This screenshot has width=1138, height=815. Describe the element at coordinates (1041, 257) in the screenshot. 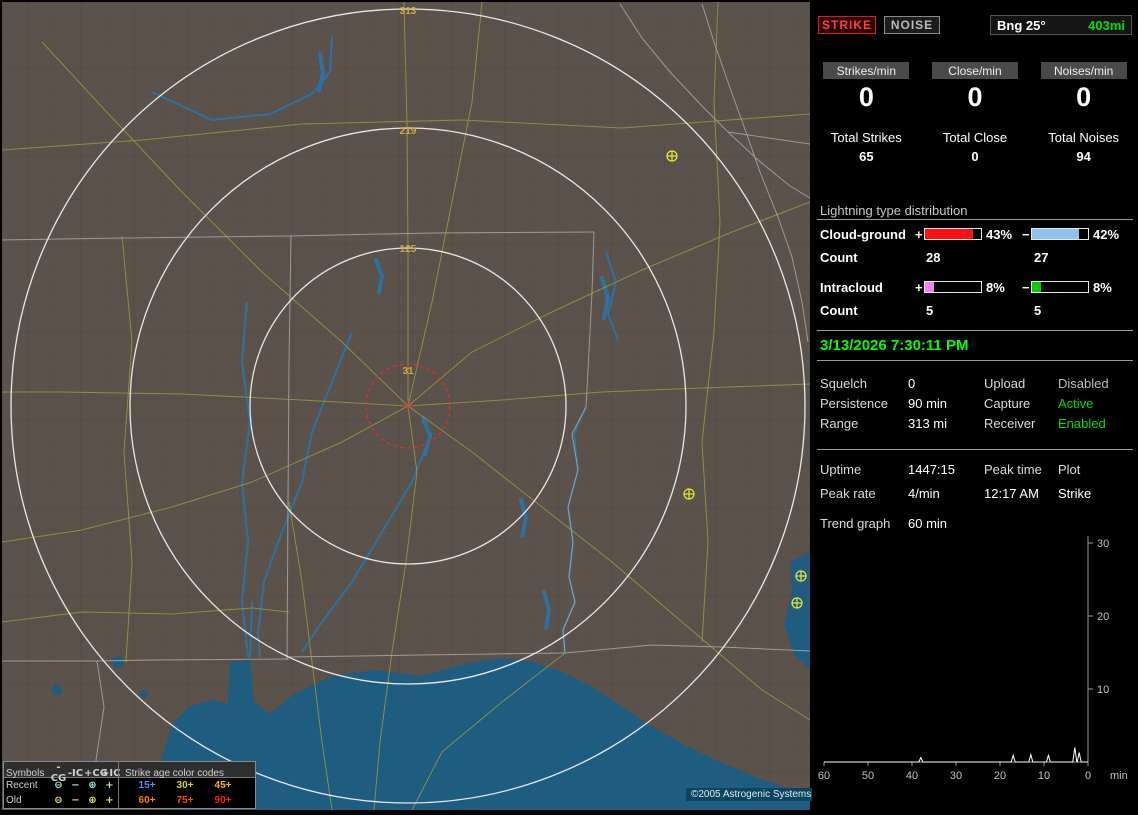

I see `cg-negative-count: 27` at that location.